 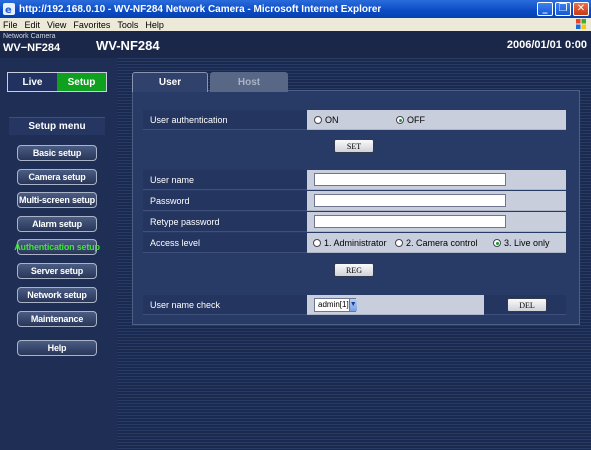 I want to click on restore-button: ❐, so click(x=563, y=9).